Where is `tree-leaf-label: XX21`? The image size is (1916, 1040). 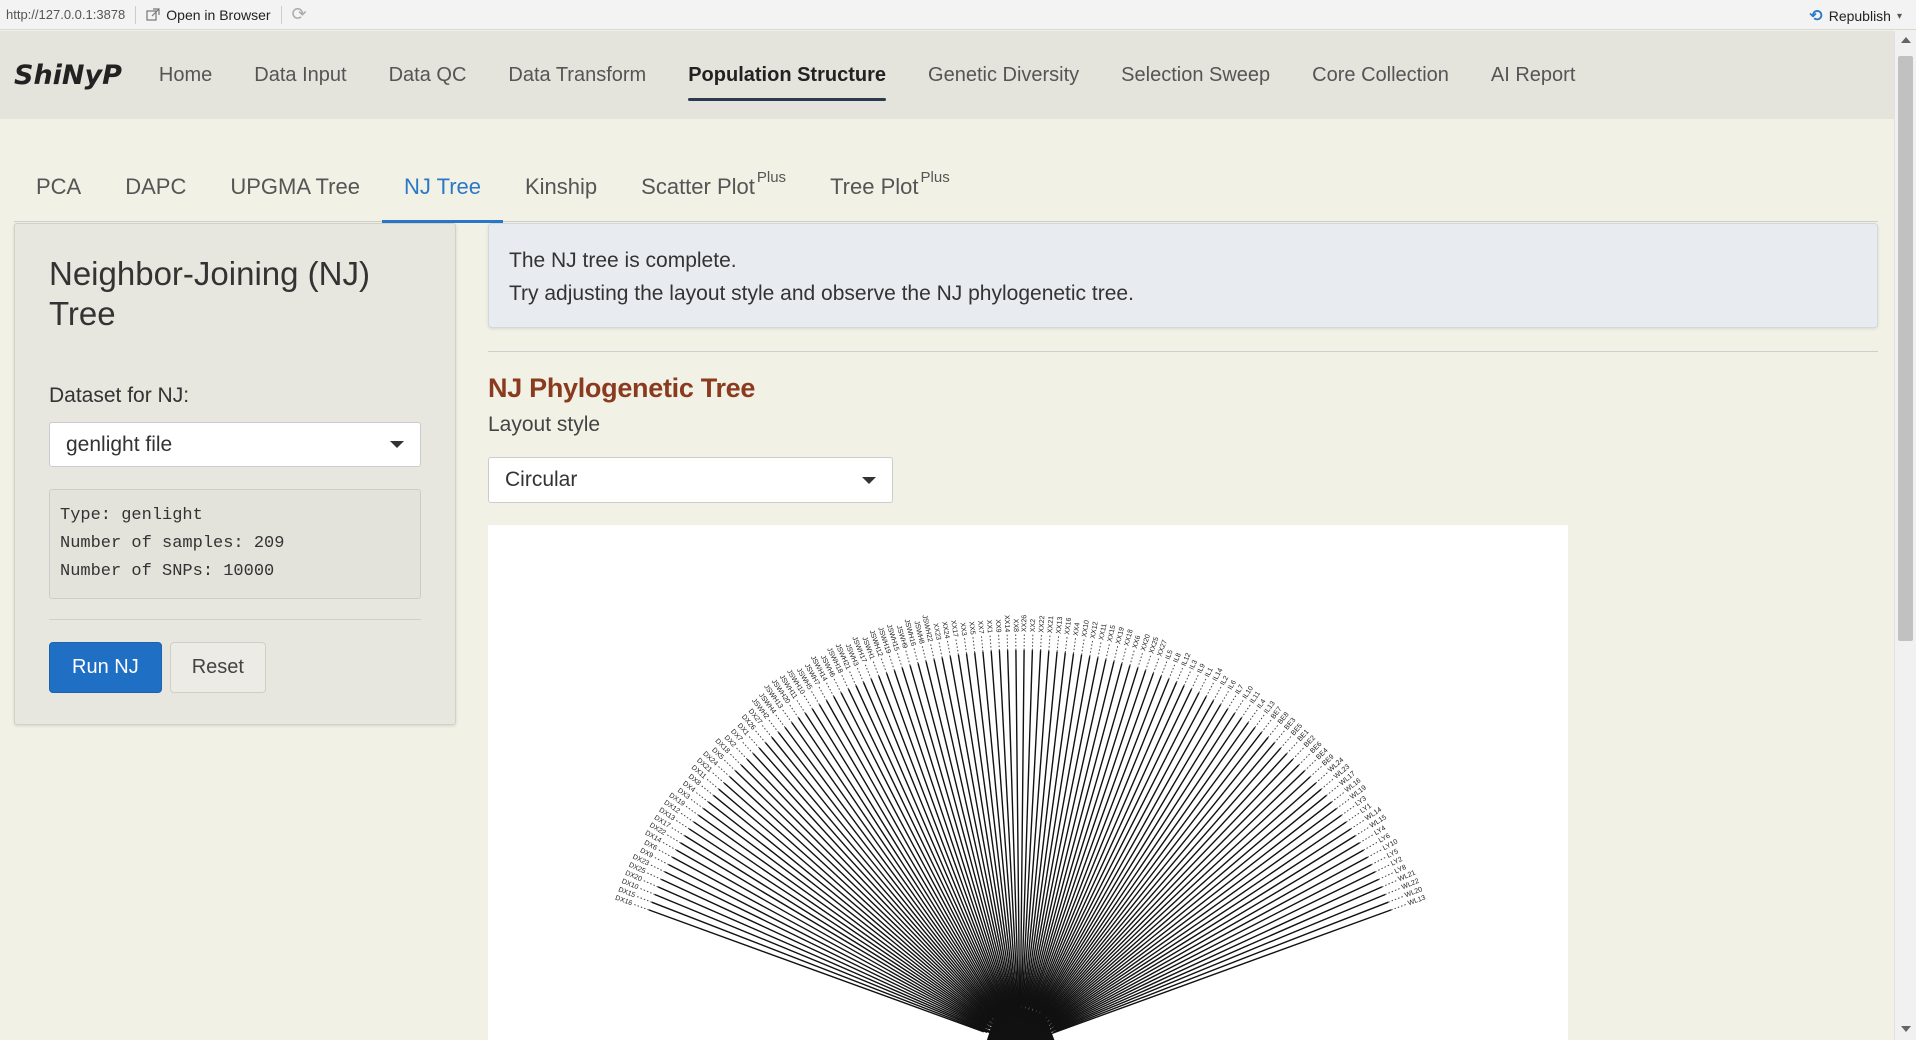 tree-leaf-label: XX21 is located at coordinates (1051, 625).